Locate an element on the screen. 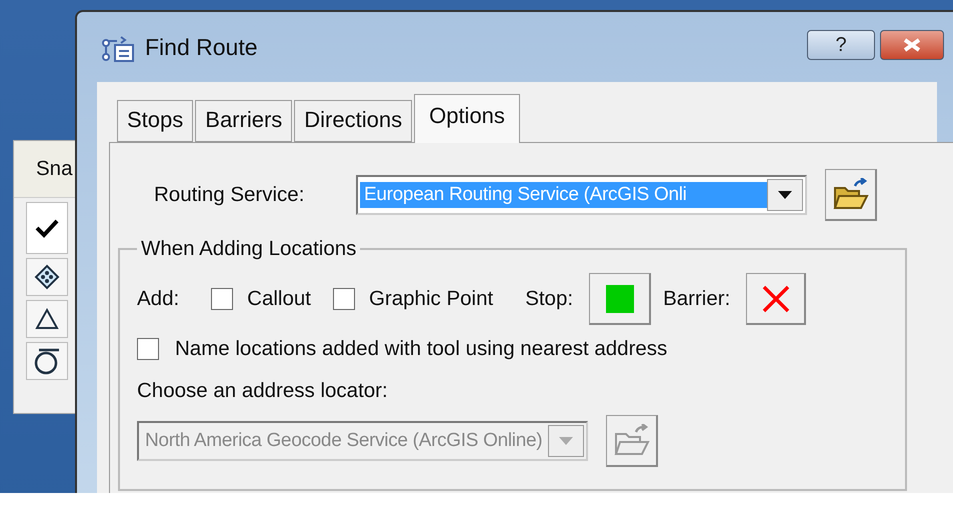 The width and height of the screenshot is (953, 513). barrier-label: Barrier: is located at coordinates (696, 299).